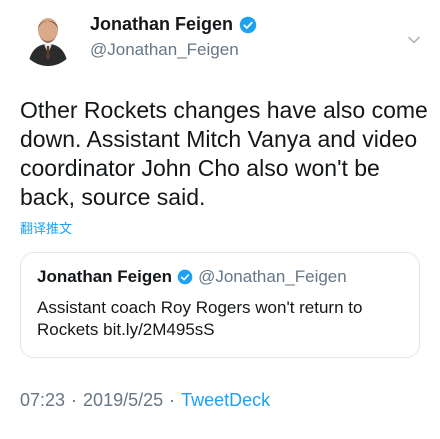 This screenshot has height=439, width=440. Describe the element at coordinates (123, 400) in the screenshot. I see `tweet-date: 2019/5/25` at that location.